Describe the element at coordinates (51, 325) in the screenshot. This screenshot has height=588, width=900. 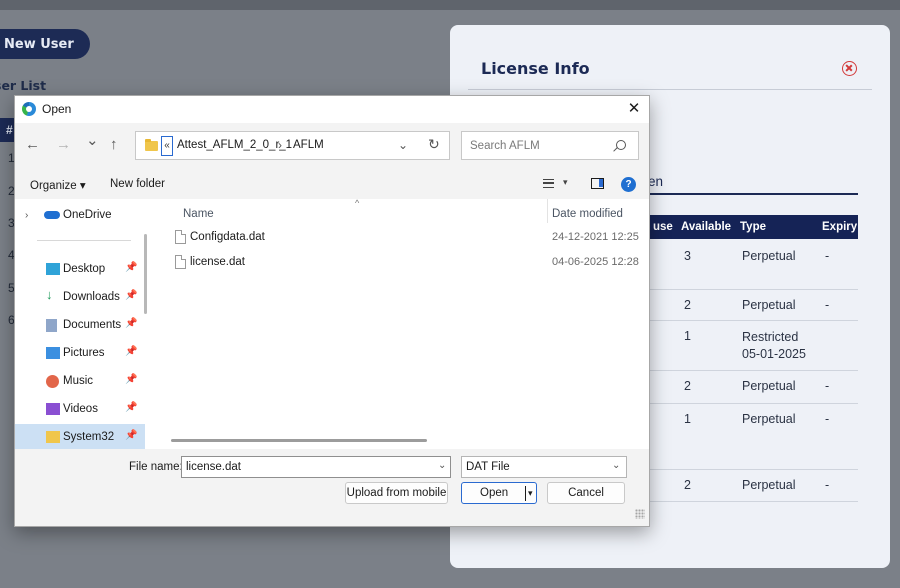
I see `documents-icon` at that location.